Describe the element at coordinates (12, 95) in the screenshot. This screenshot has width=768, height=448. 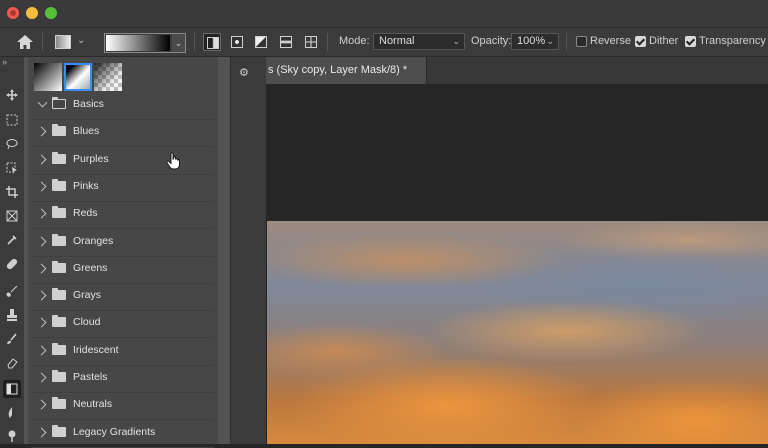
I see `move-tool-icon` at that location.